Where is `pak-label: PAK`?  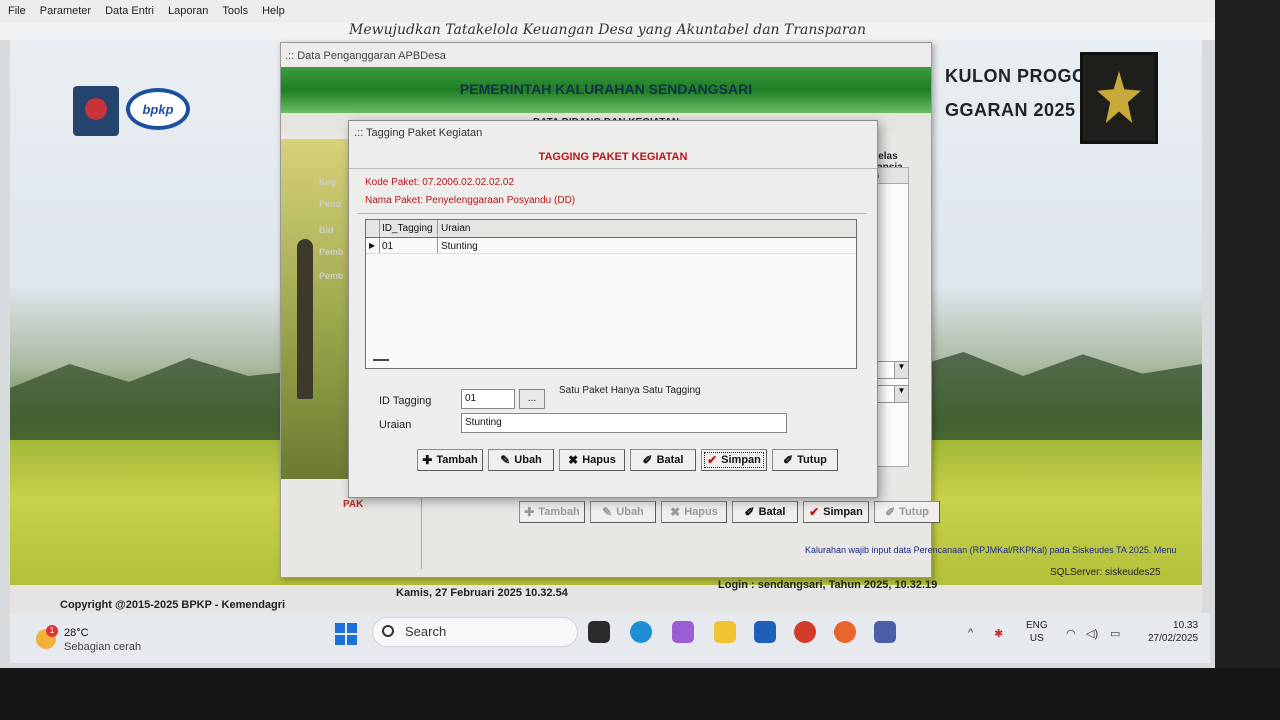 pak-label: PAK is located at coordinates (353, 504).